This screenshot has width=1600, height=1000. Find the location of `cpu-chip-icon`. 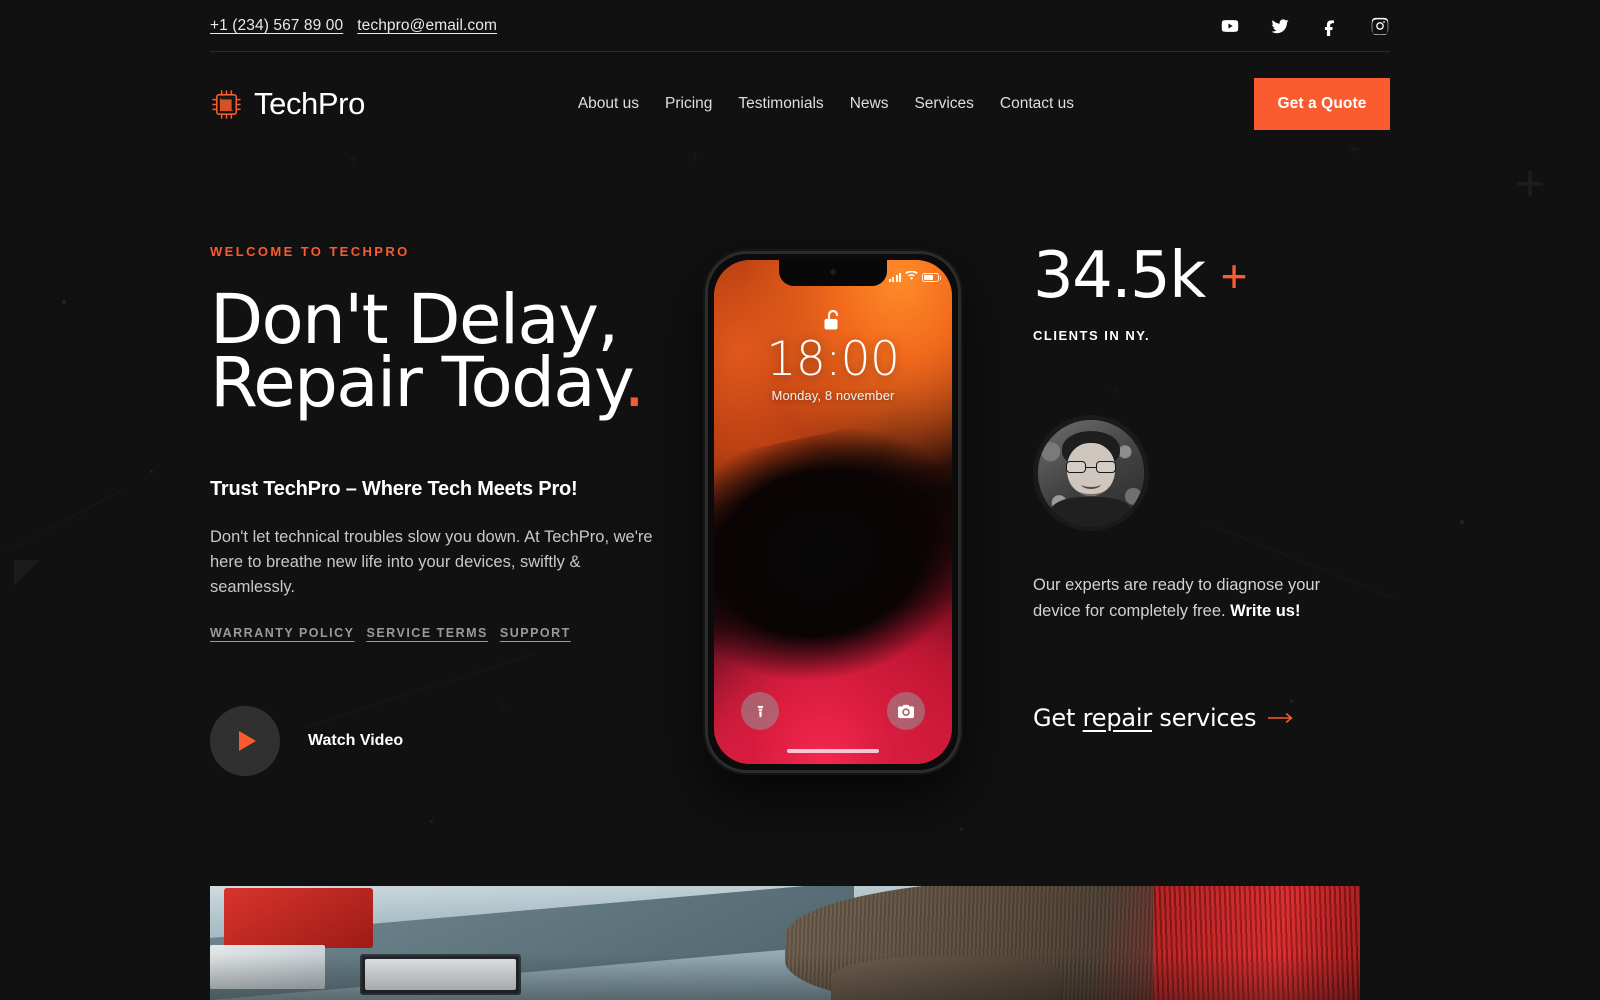

cpu-chip-icon is located at coordinates (226, 104).